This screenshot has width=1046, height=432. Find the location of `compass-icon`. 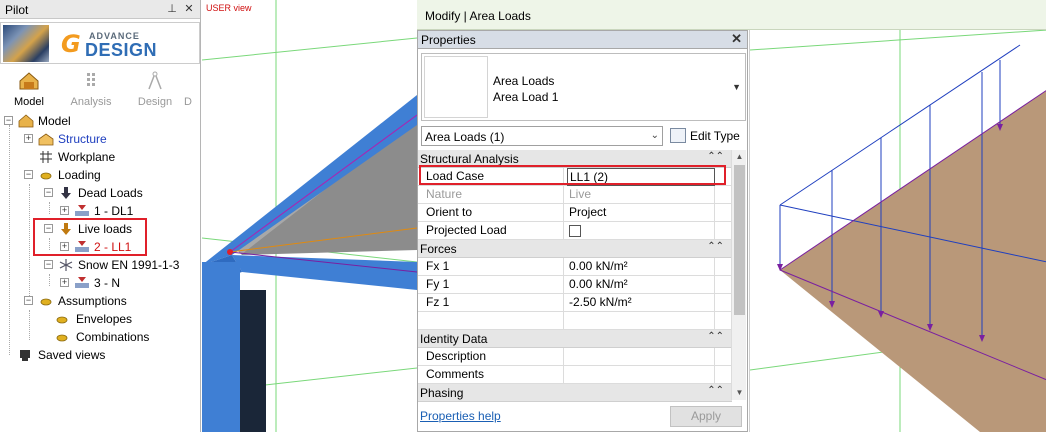

compass-icon is located at coordinates (155, 80).